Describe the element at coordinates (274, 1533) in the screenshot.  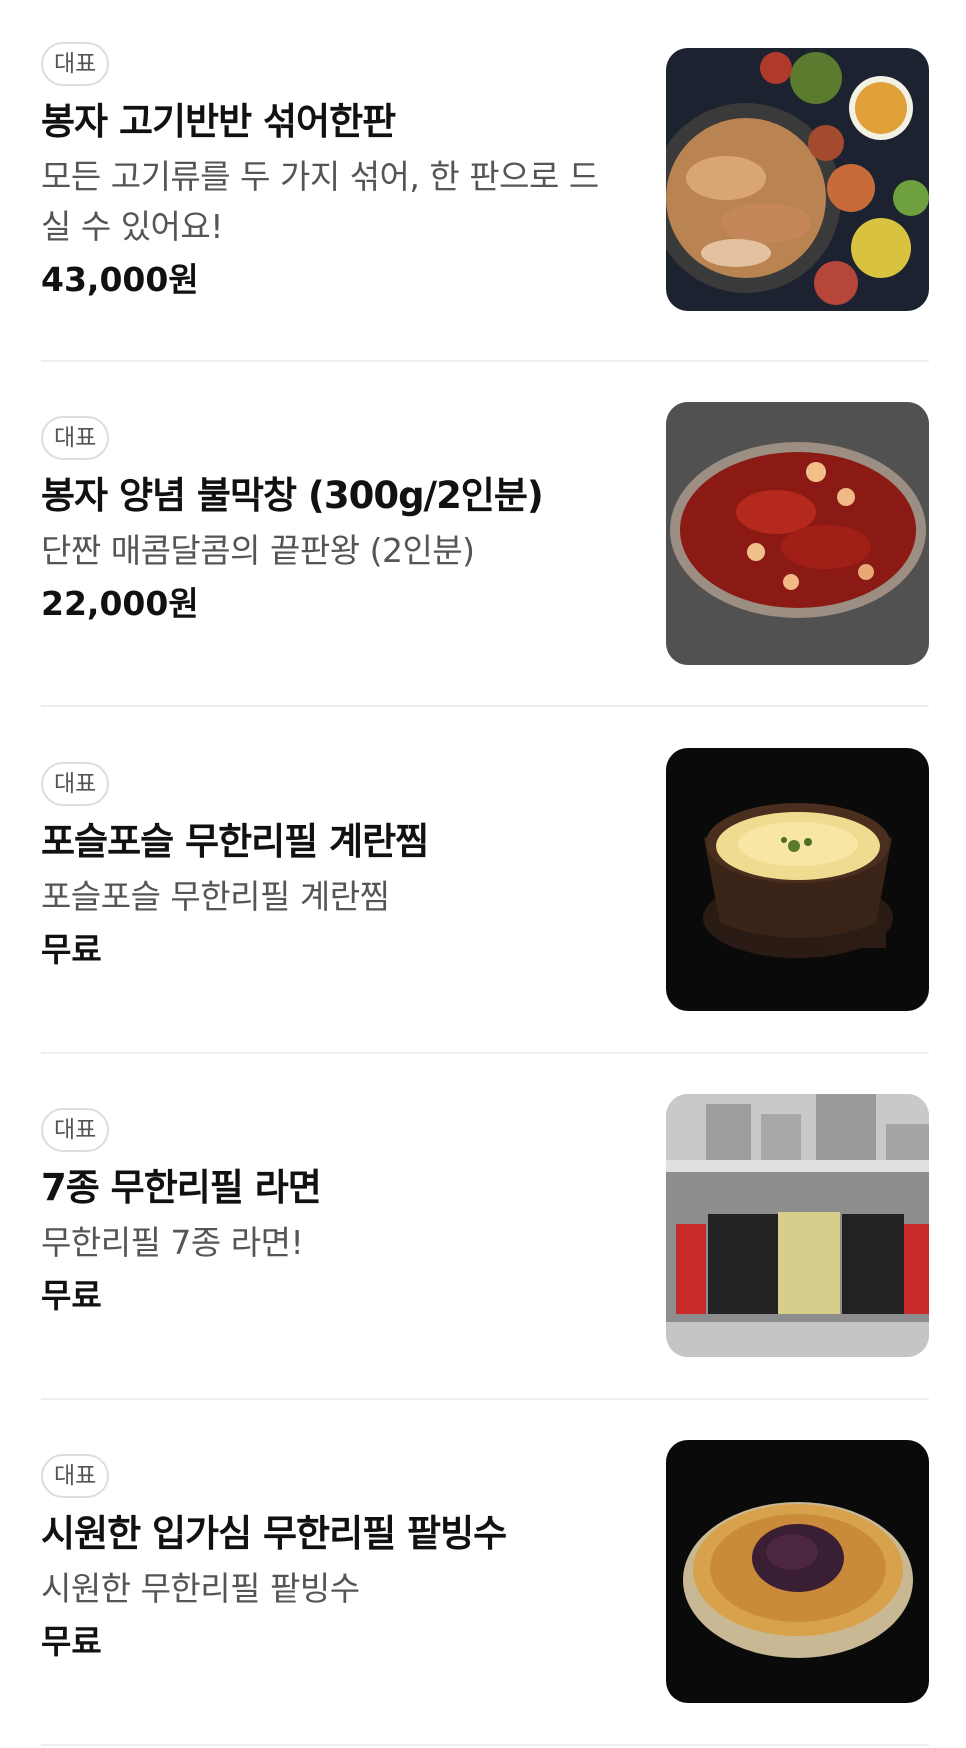
I see `menu-item-name: 시원한 입가심 무한리필 팥빙수` at that location.